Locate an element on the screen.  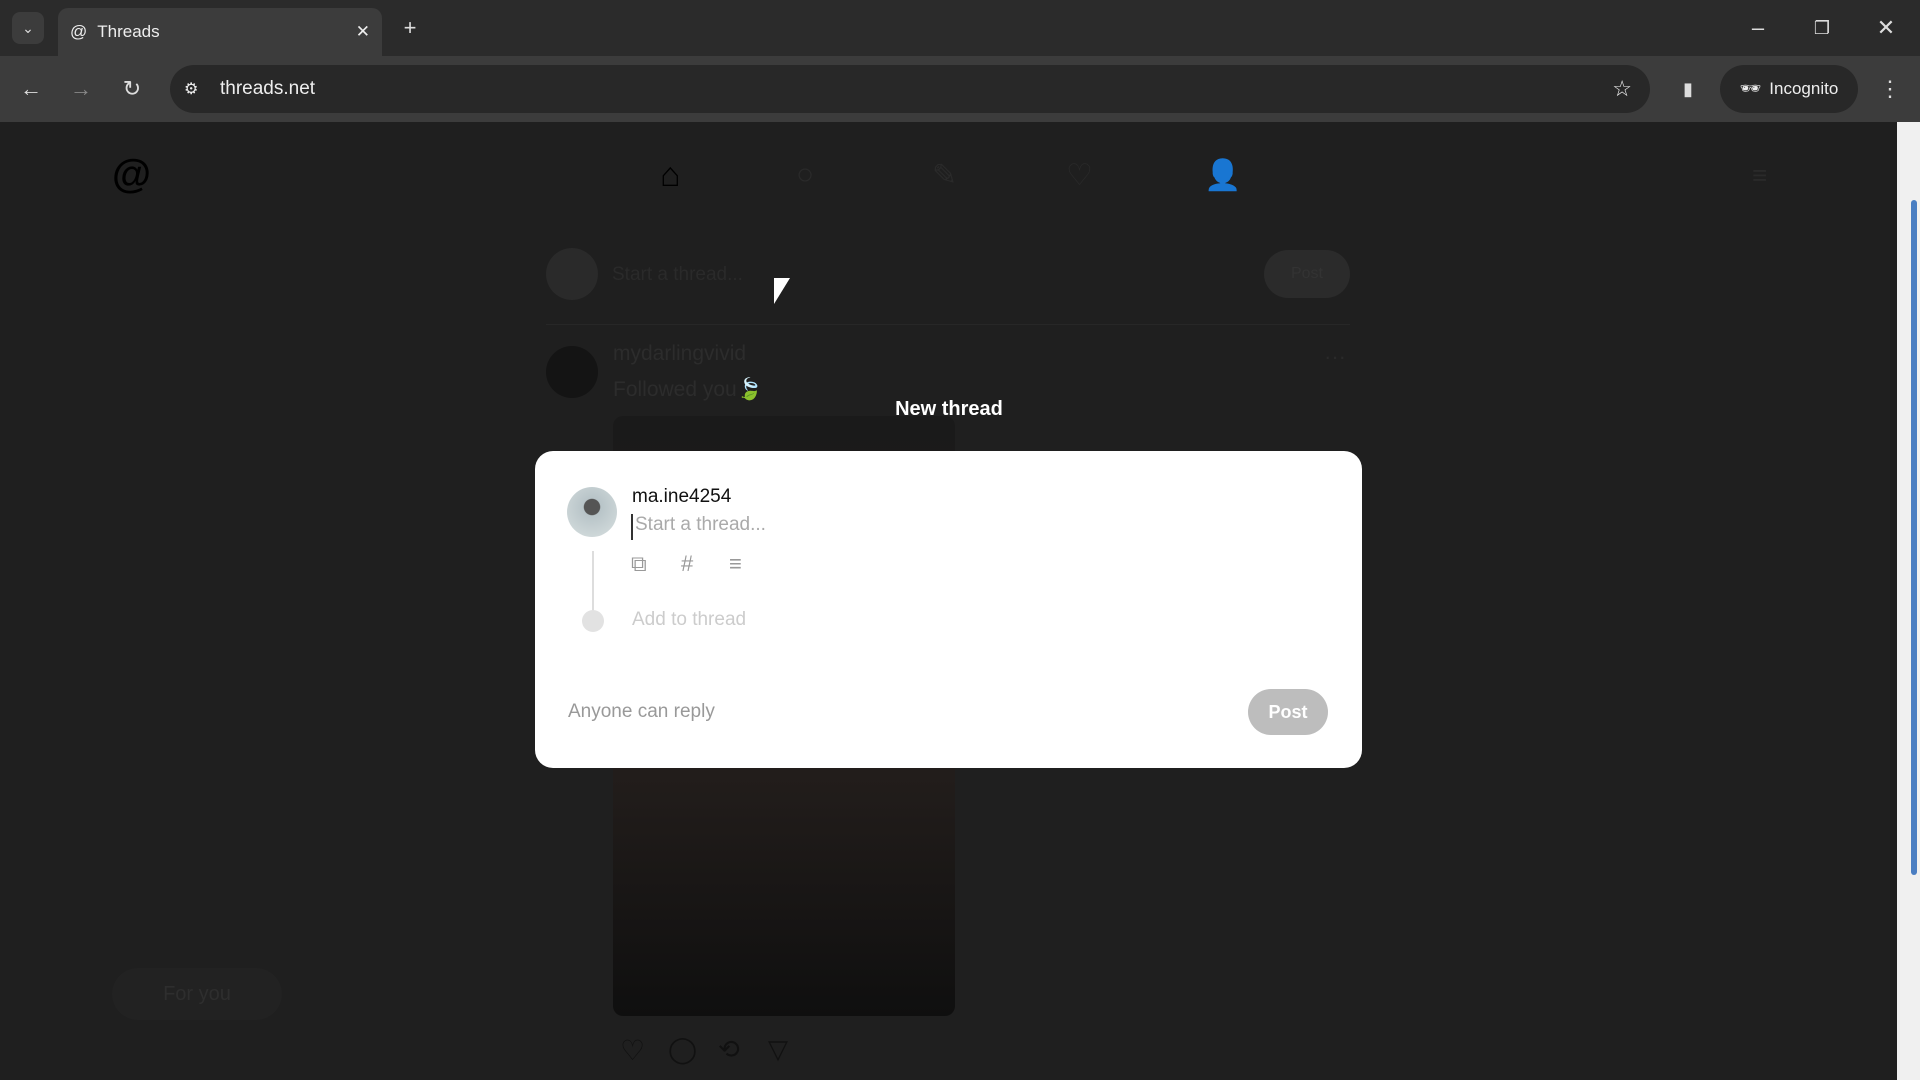
repost-icon: ⟲ is located at coordinates (729, 1049).